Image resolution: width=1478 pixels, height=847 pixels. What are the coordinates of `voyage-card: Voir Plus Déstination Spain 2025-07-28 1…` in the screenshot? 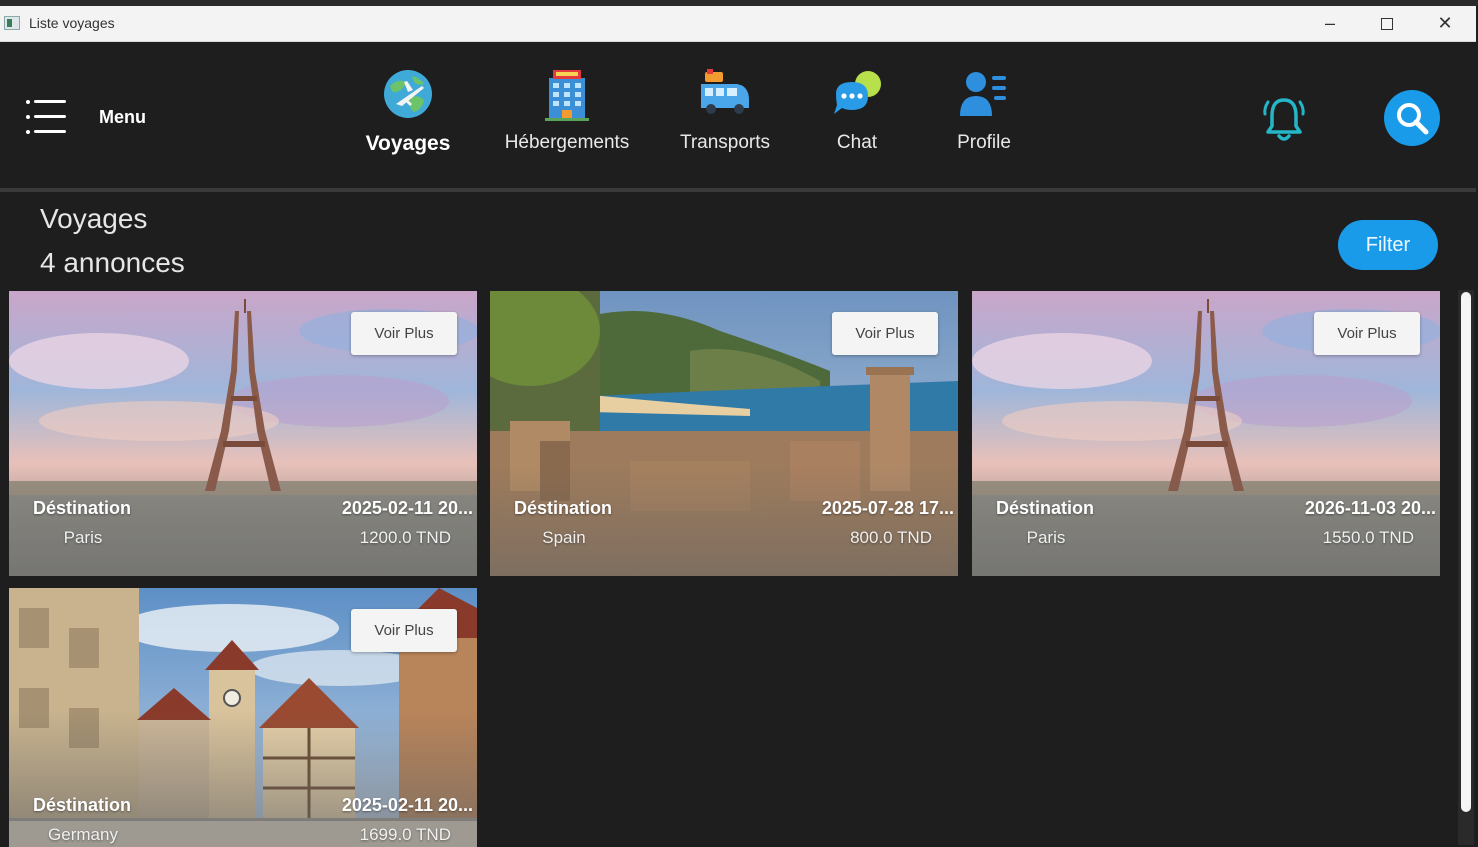 It's located at (724, 433).